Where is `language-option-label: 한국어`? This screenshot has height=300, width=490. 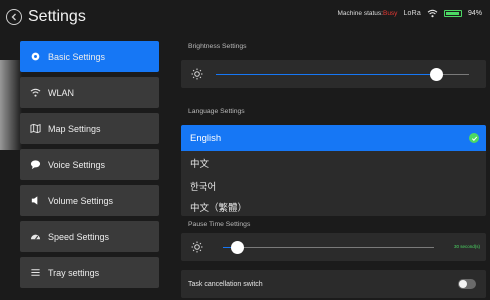 language-option-label: 한국어 is located at coordinates (203, 187).